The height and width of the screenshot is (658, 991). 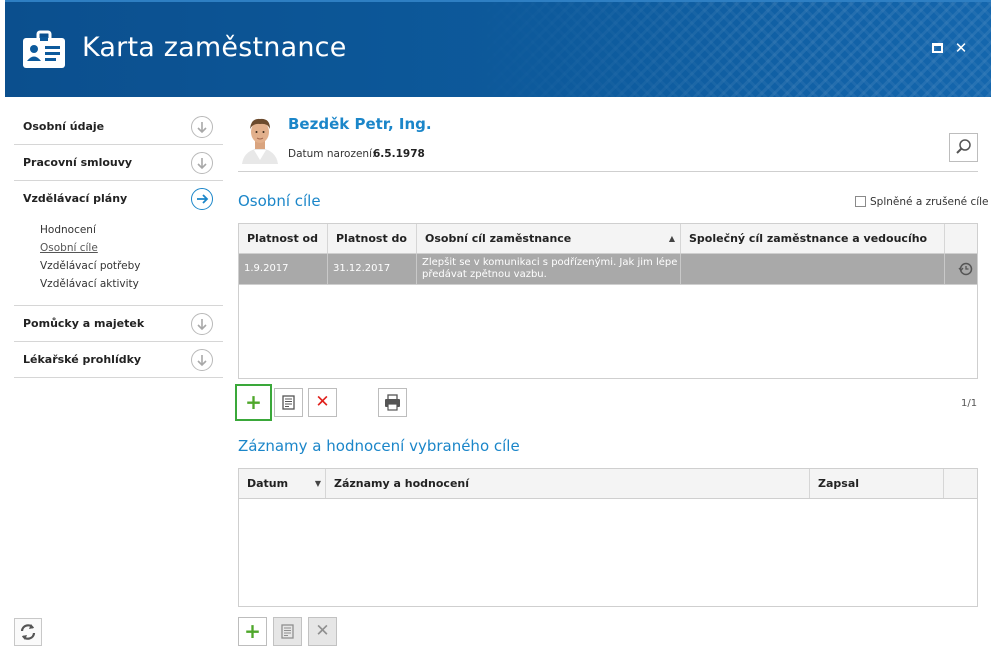 I want to click on column-header-date: Datum ▼, so click(x=282, y=483).